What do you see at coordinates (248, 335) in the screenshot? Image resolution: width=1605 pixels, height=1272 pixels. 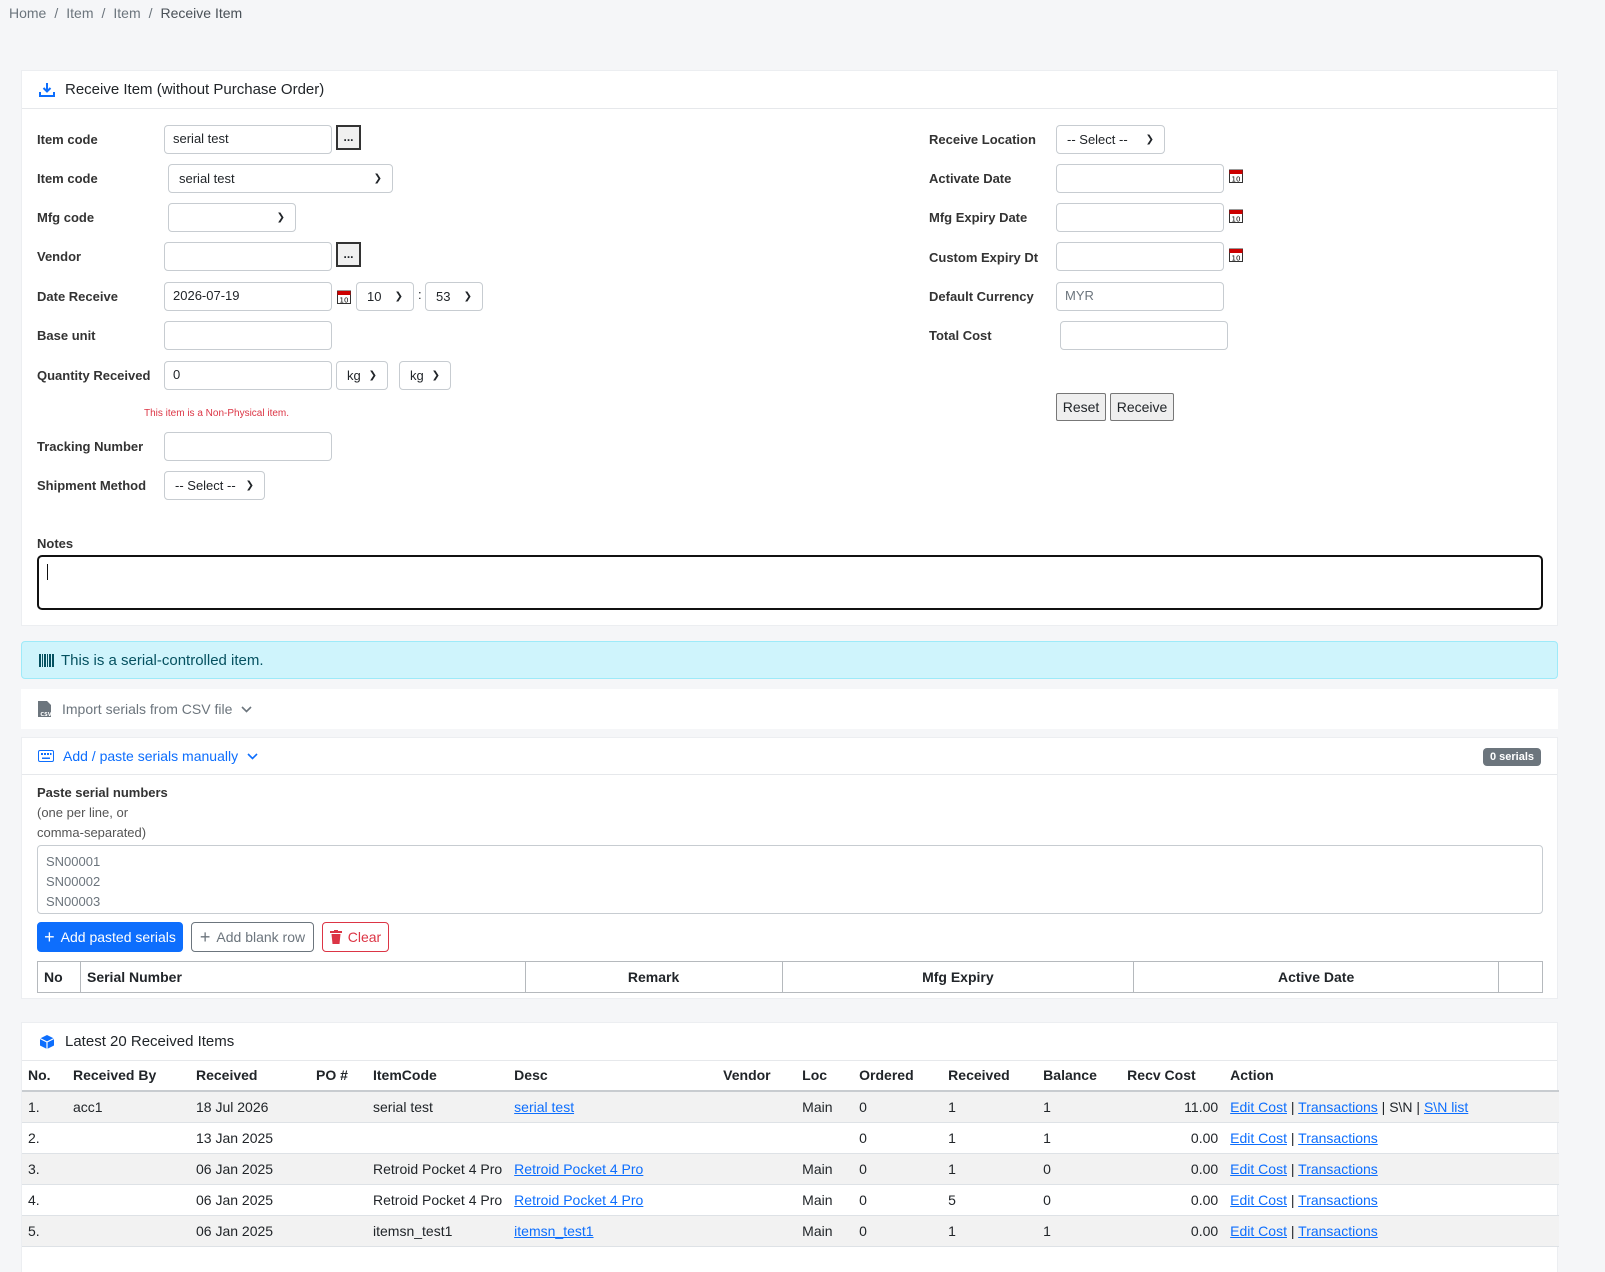 I see `base-unit-input` at bounding box center [248, 335].